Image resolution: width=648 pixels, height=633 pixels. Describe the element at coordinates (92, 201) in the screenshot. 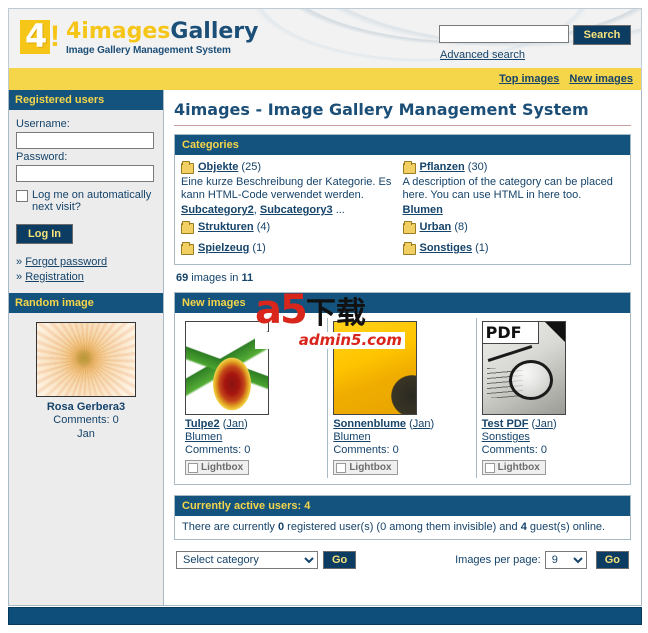

I see `remember-me-label: Log me on automatically next visit?` at that location.